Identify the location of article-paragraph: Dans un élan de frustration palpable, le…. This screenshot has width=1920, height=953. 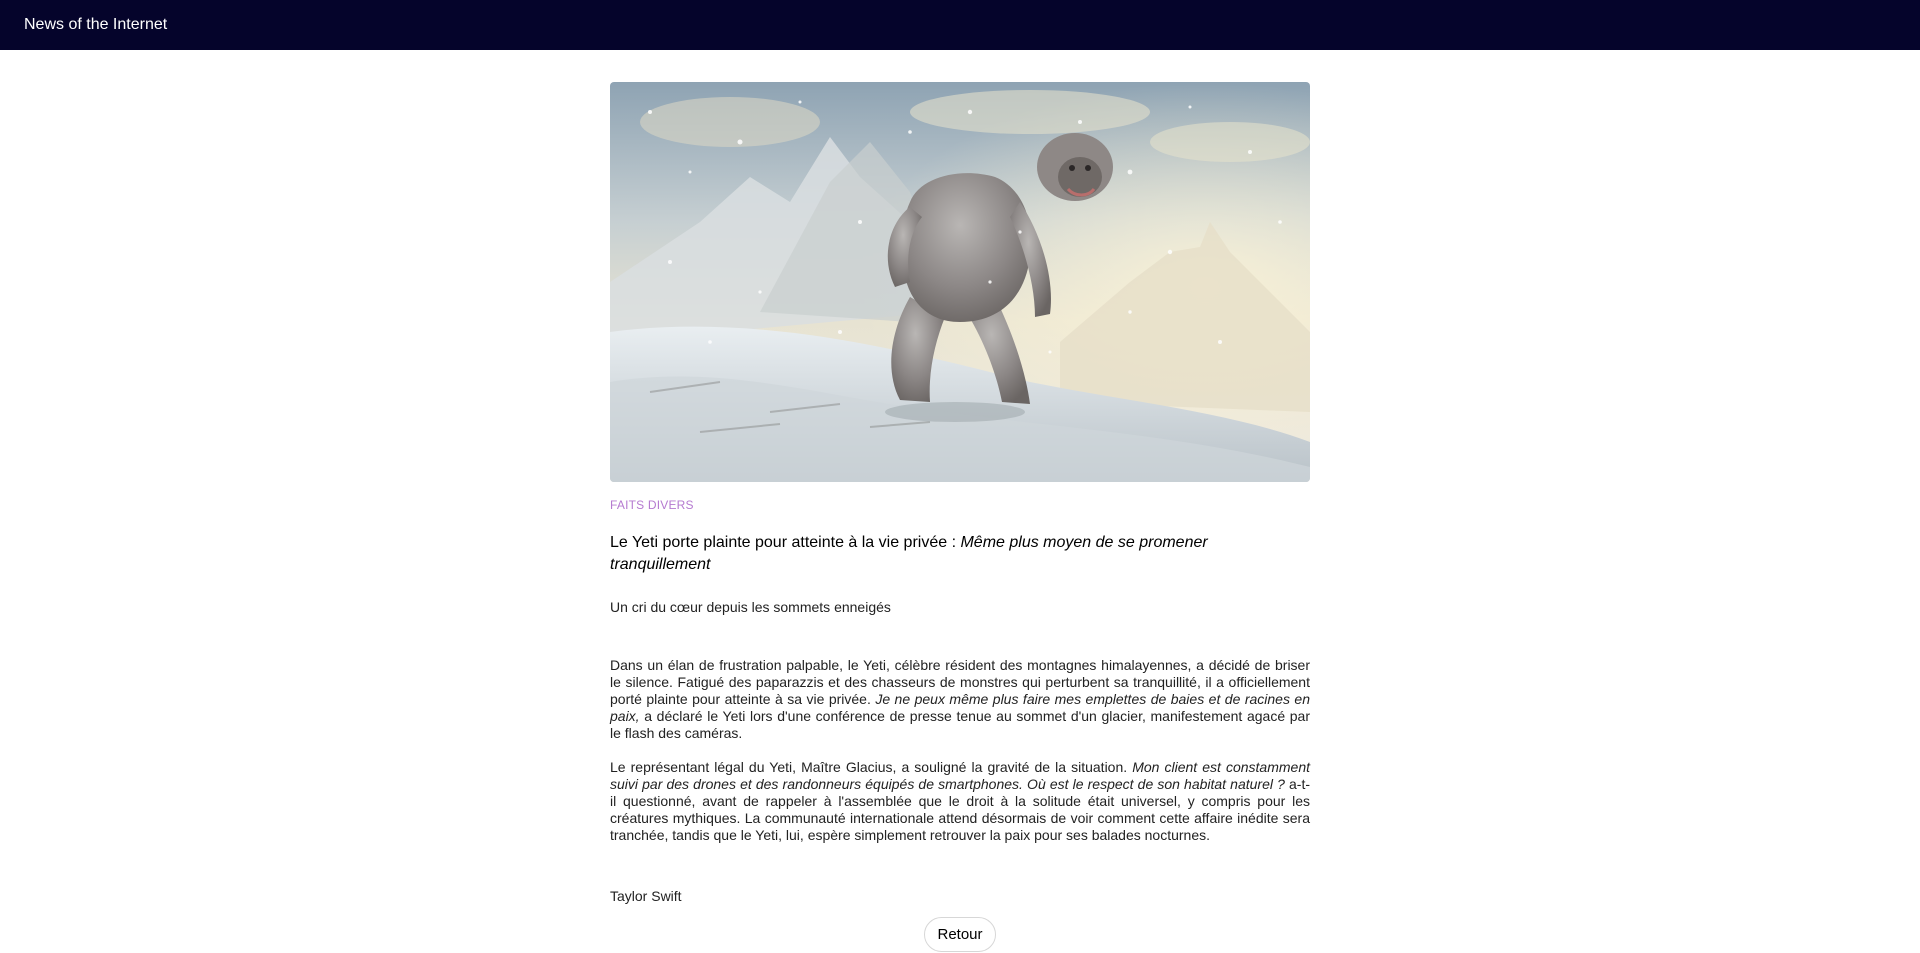
(960, 699).